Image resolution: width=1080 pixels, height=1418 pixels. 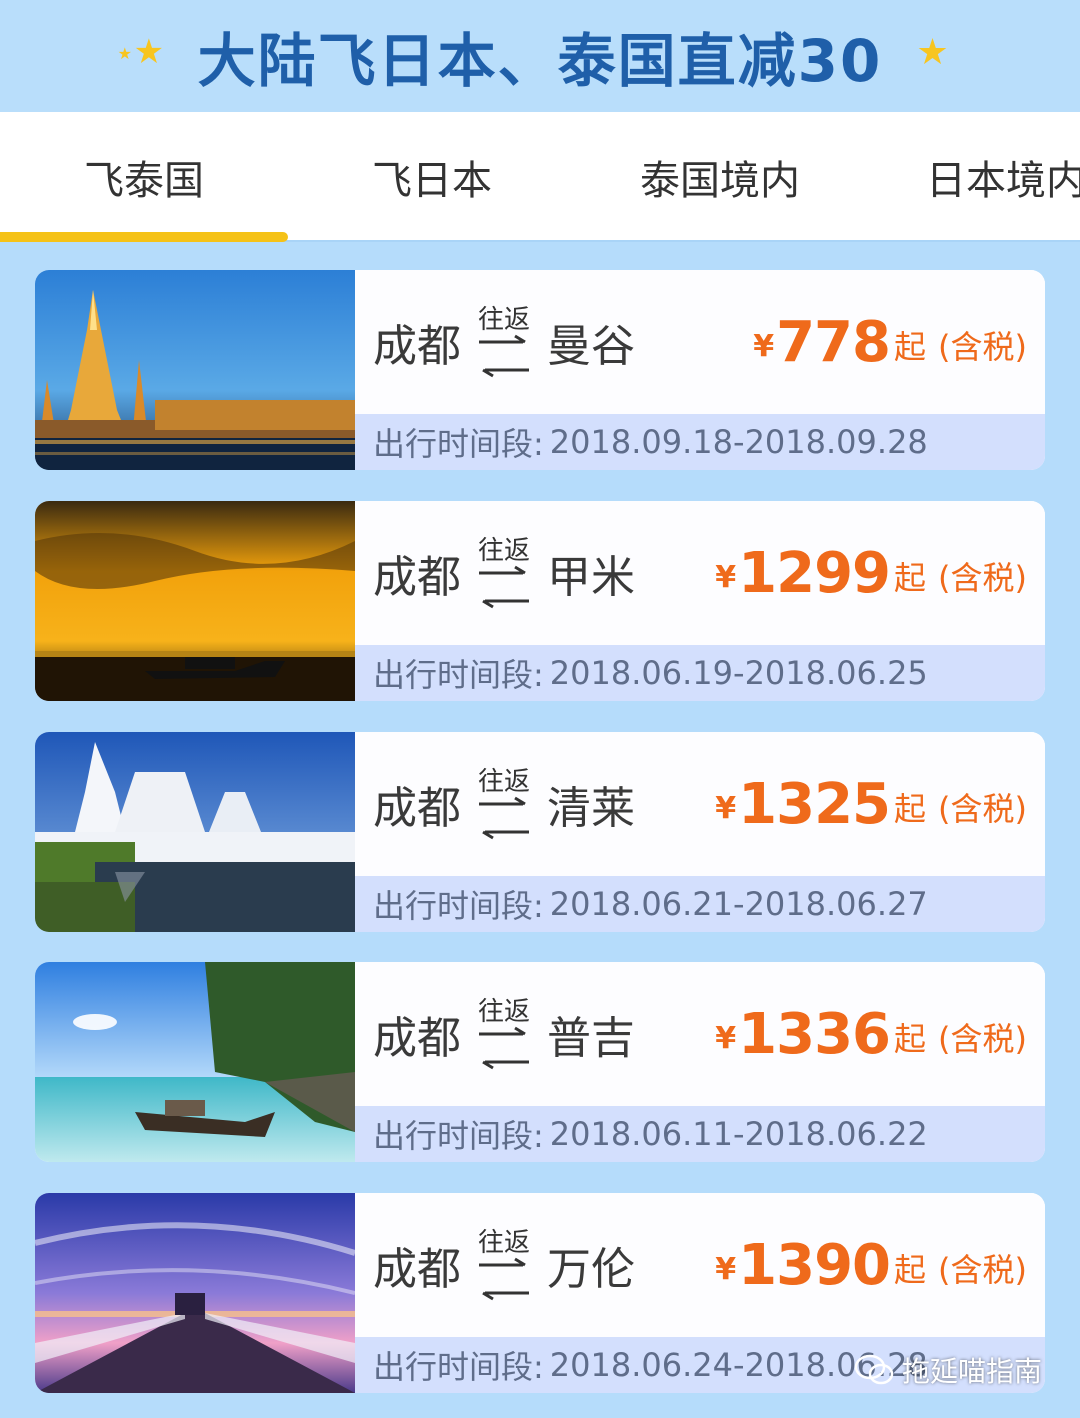 I want to click on destination-city: 曼谷, so click(x=591, y=346).